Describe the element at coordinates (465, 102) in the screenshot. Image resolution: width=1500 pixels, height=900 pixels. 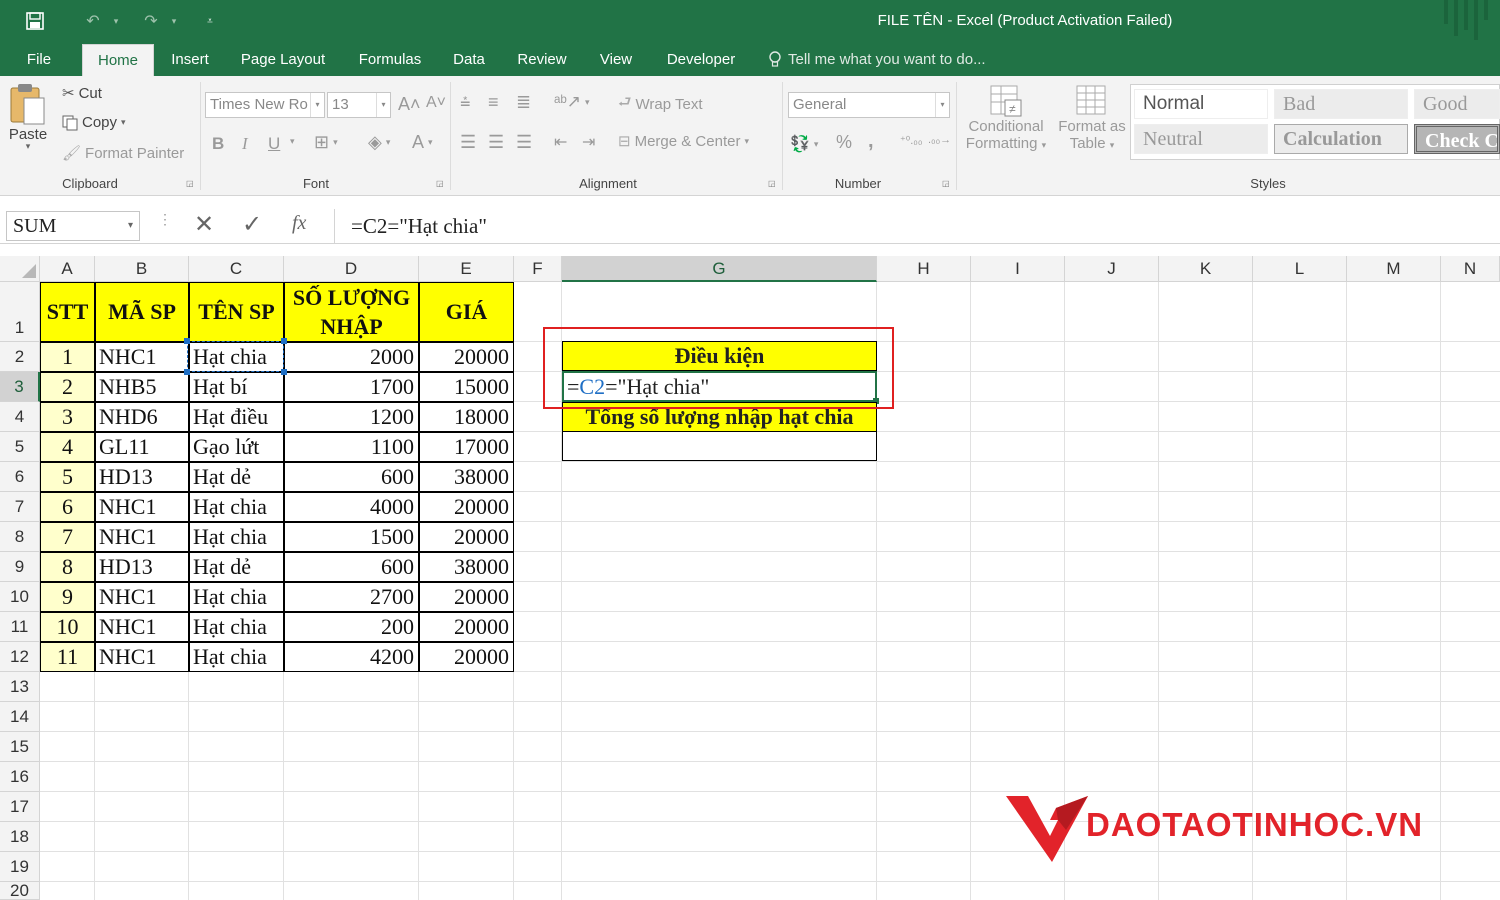
I see `top-align-button: ⩮` at that location.